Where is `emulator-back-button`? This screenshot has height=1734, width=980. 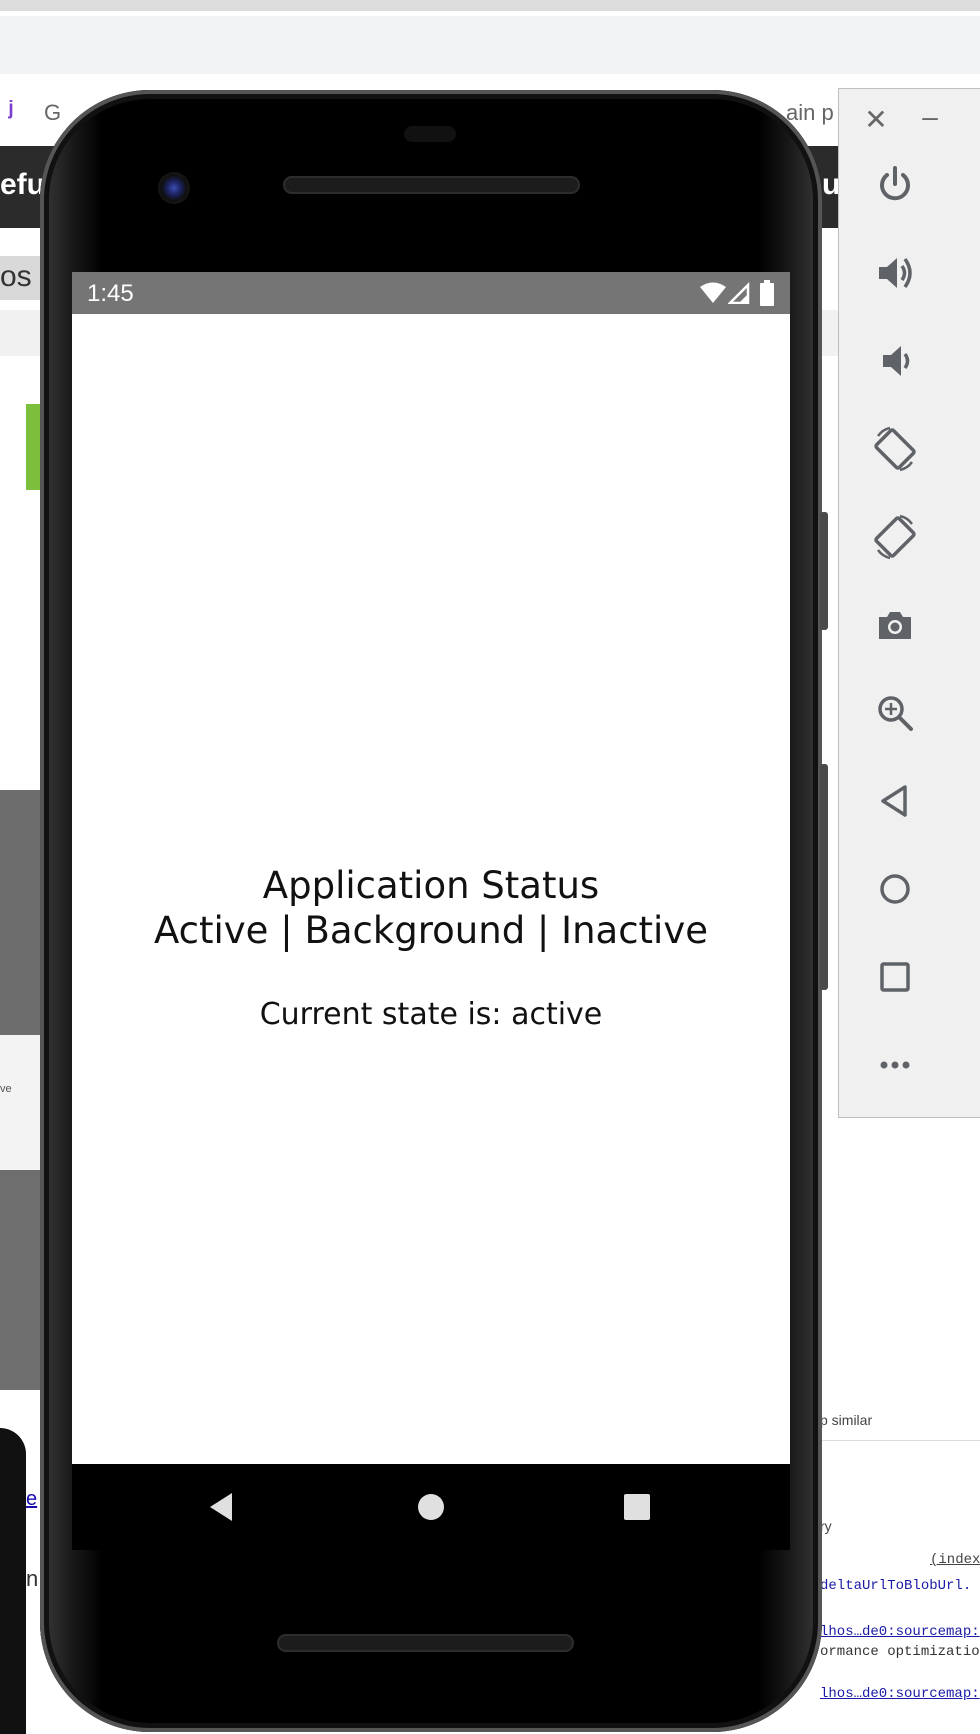
emulator-back-button is located at coordinates (895, 801).